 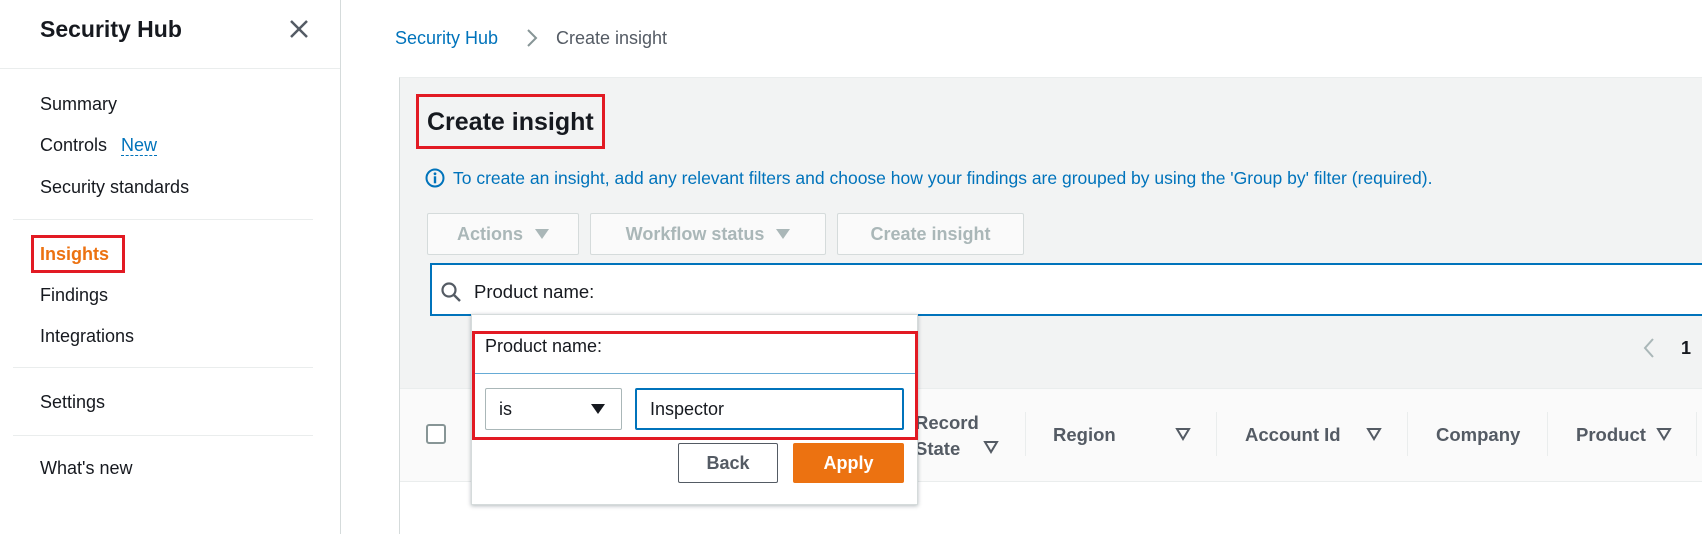 What do you see at coordinates (1686, 348) in the screenshot?
I see `page-number: 1` at bounding box center [1686, 348].